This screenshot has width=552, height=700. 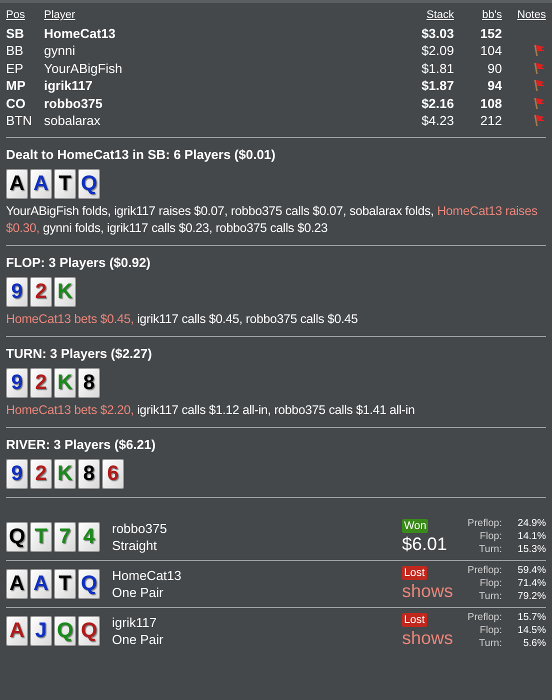 I want to click on table-cell-text: sobalarax, so click(x=73, y=121).